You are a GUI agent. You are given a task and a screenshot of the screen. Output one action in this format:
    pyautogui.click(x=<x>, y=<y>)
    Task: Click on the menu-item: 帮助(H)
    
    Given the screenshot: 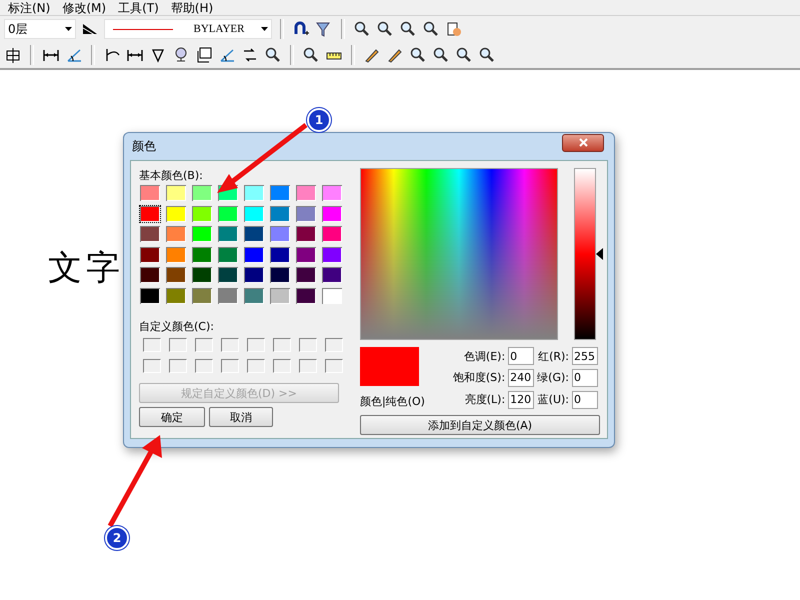 What is the action you would take?
    pyautogui.click(x=192, y=8)
    